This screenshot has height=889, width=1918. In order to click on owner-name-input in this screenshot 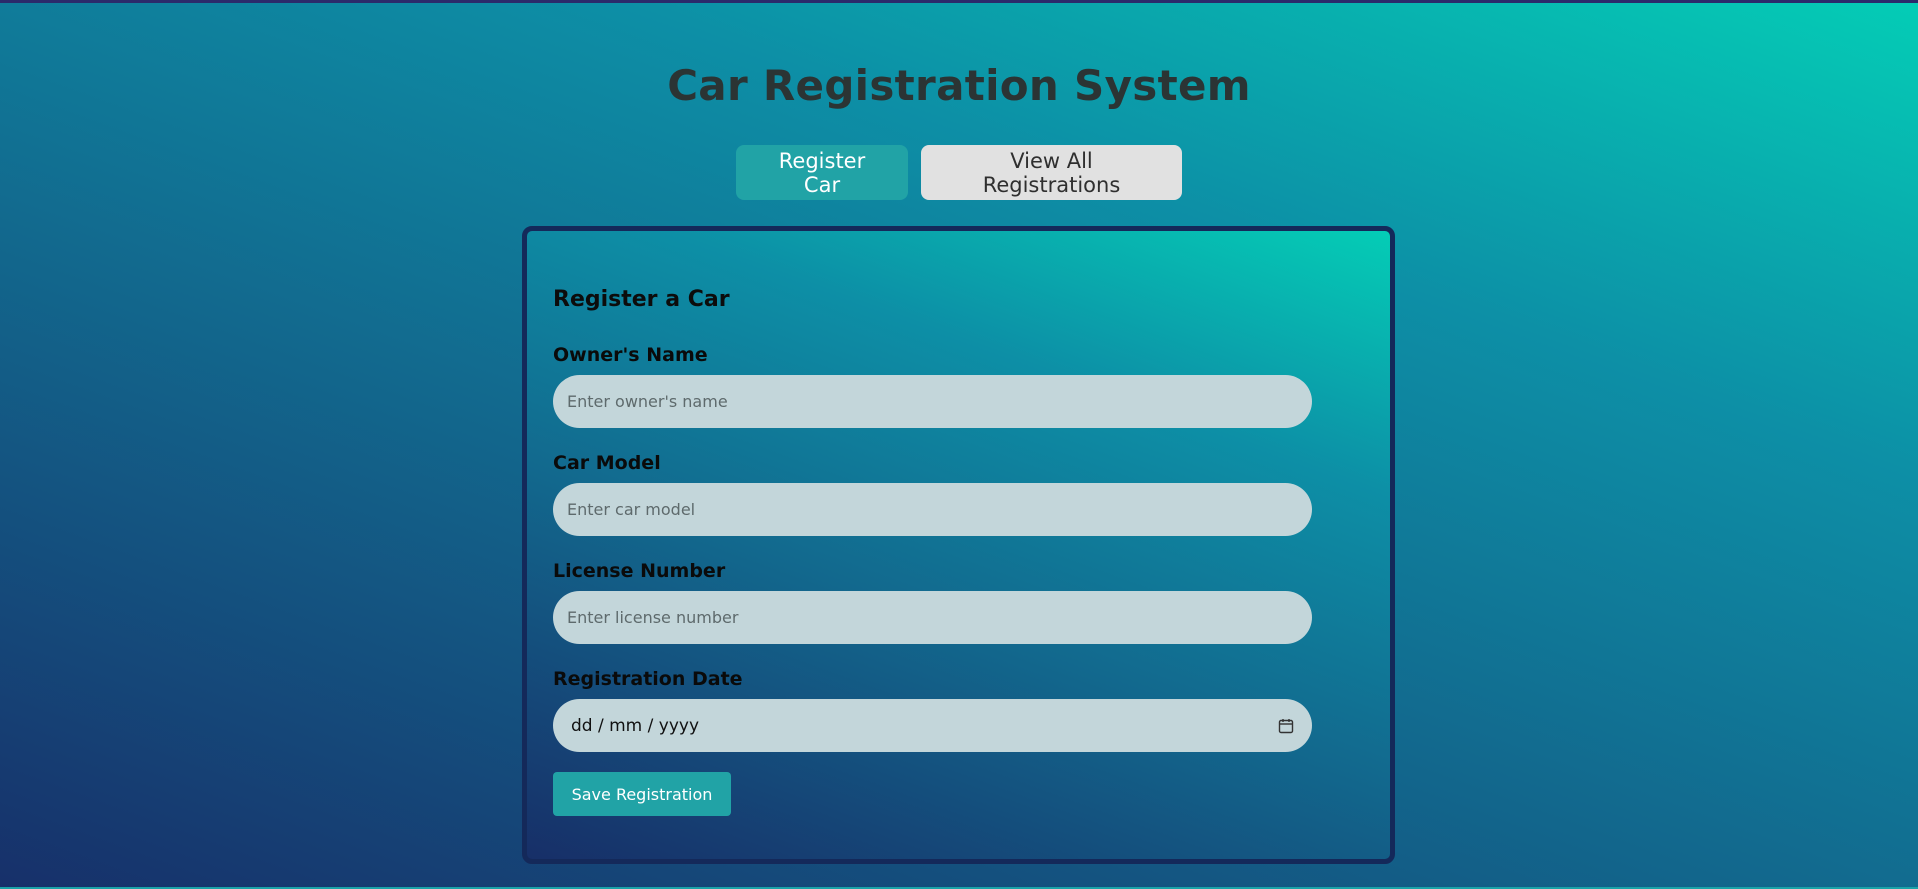, I will do `click(932, 401)`.